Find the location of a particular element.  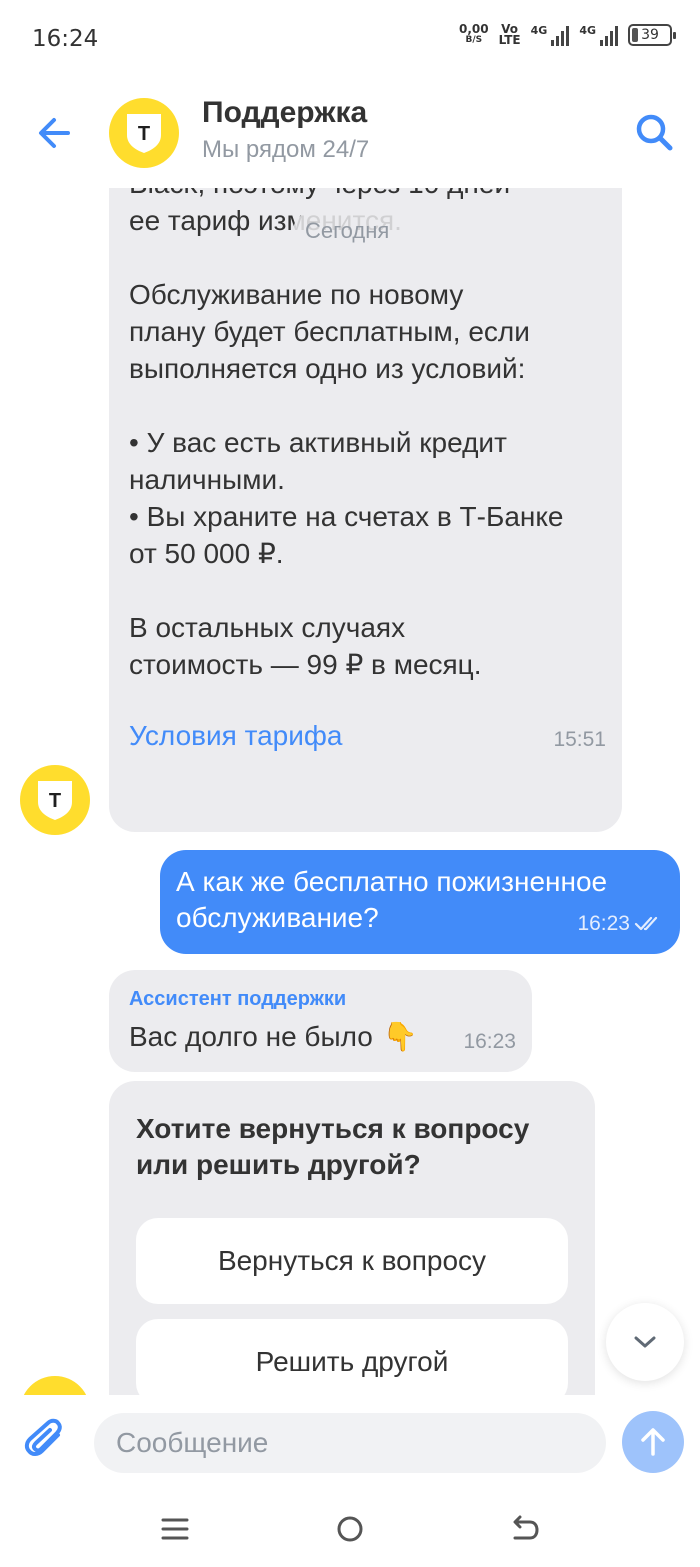

return-arrow-icon is located at coordinates (526, 1527).